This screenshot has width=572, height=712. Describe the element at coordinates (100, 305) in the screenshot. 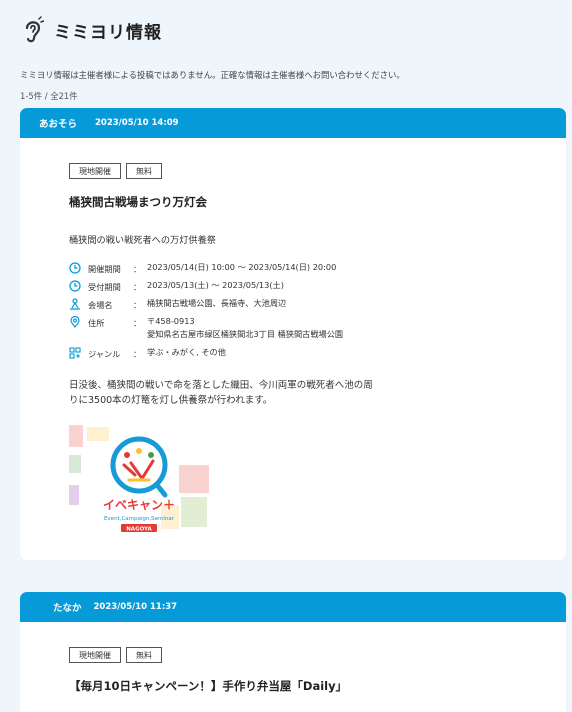

I see `detail-label: 会場名` at that location.